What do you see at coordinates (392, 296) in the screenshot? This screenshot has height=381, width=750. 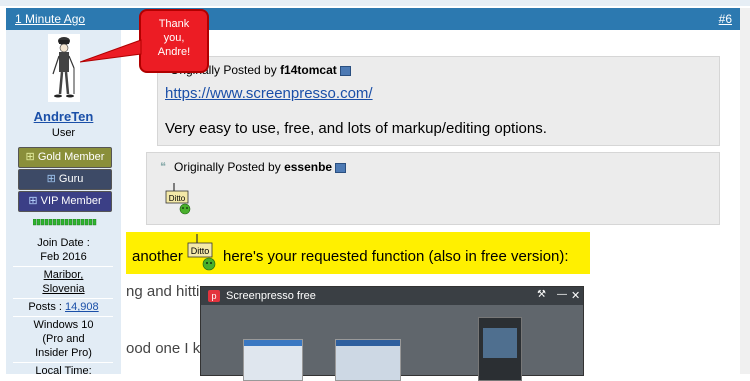 I see `screenshot-titlebar: p Screenpresso free ⚒ — ✕` at bounding box center [392, 296].